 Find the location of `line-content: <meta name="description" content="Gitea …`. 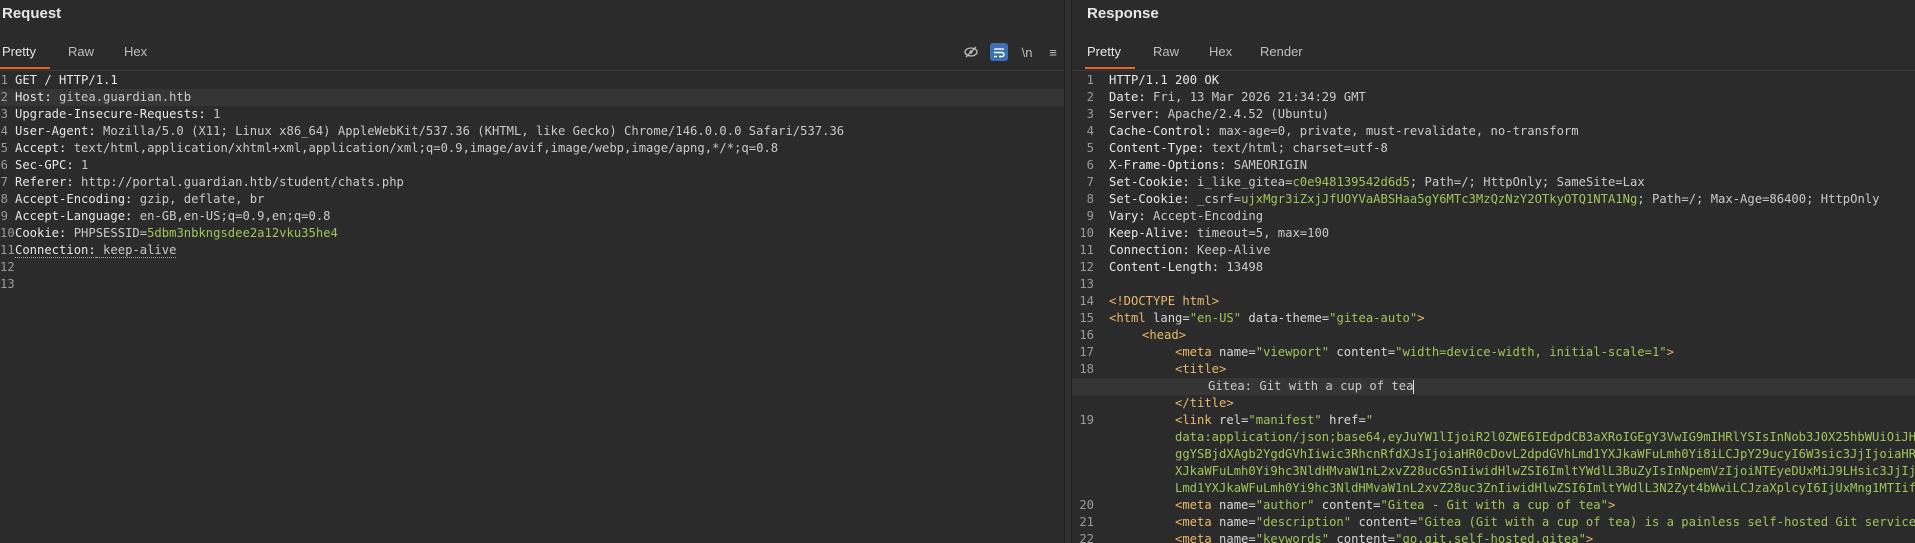

line-content: <meta name="description" content="Gitea … is located at coordinates (1512, 522).